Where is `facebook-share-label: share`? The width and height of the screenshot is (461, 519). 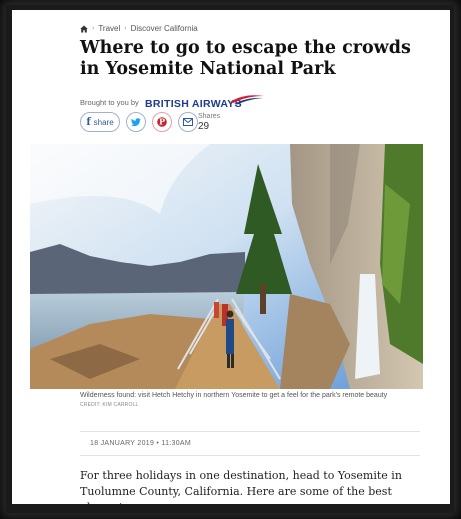
facebook-share-label: share is located at coordinates (103, 122).